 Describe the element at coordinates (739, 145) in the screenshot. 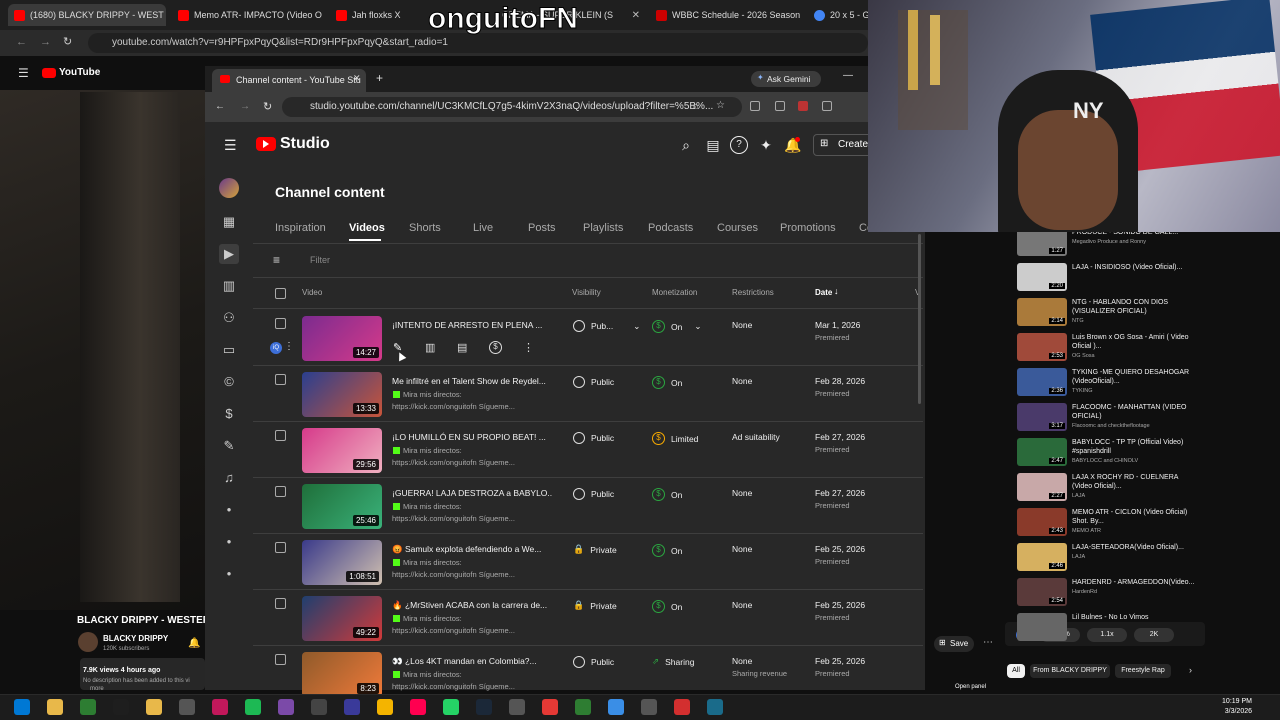

I see `help-icon: ?` at that location.